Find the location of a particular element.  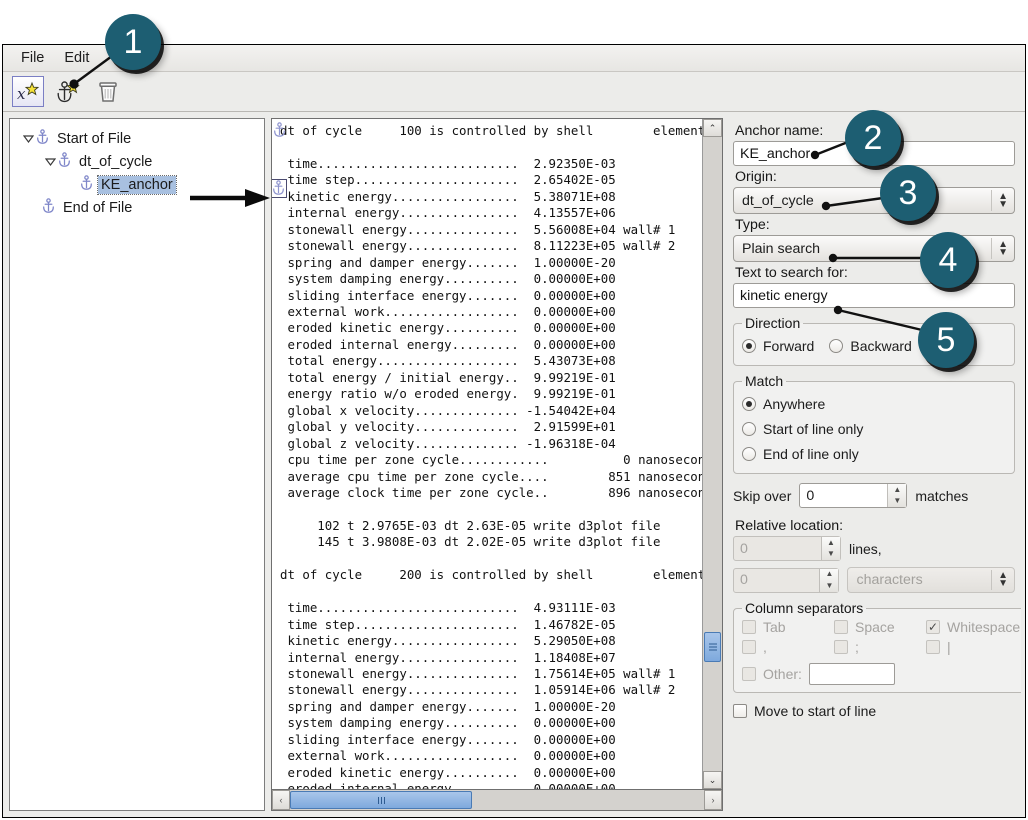

separator-space: Space is located at coordinates (880, 627).